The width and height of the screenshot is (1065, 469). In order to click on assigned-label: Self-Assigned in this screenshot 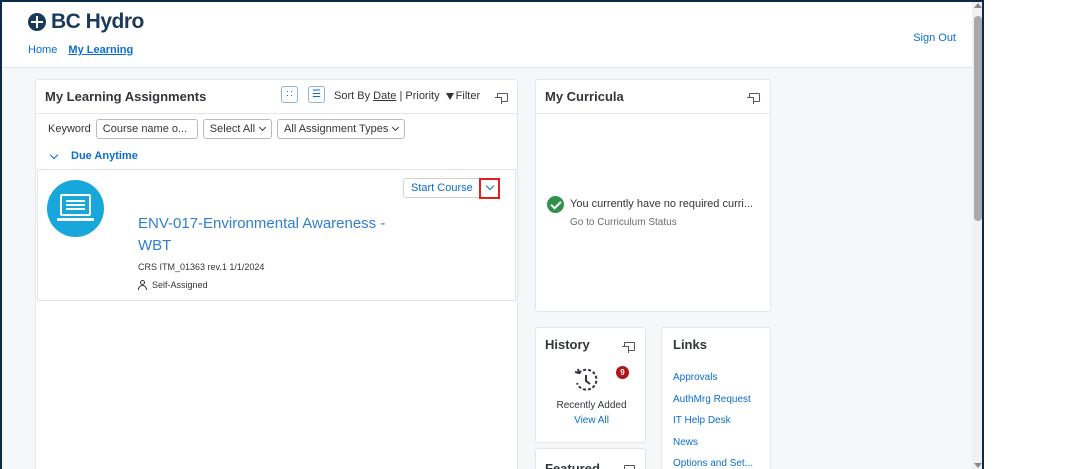, I will do `click(180, 285)`.